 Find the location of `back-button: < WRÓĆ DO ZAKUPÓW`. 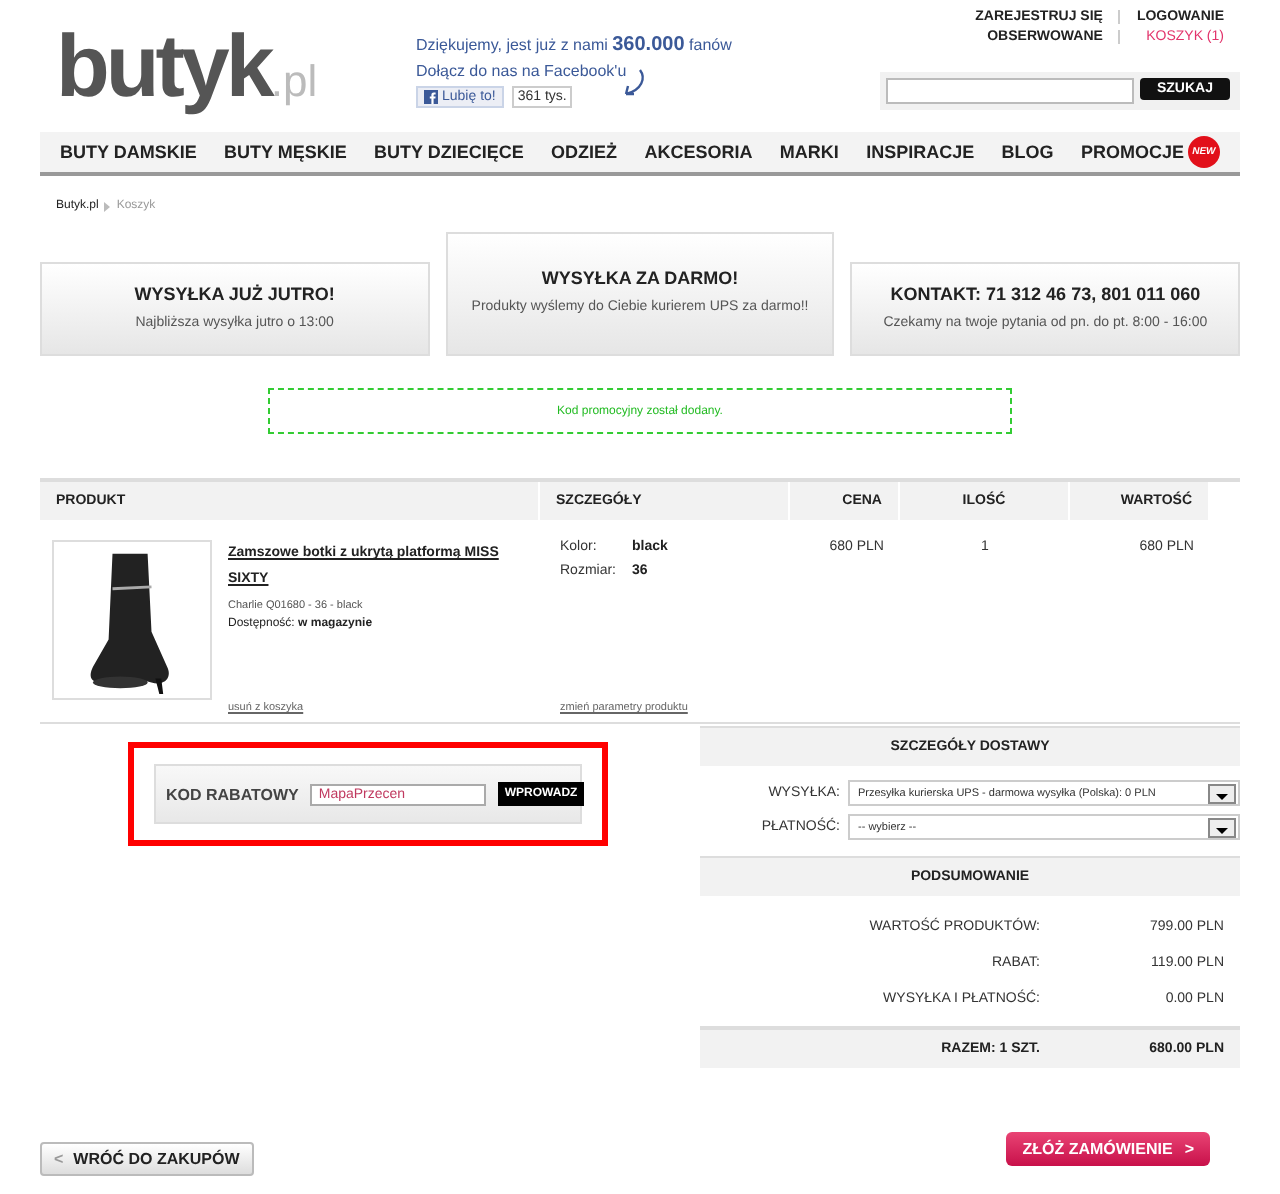

back-button: < WRÓĆ DO ZAKUPÓW is located at coordinates (147, 1159).